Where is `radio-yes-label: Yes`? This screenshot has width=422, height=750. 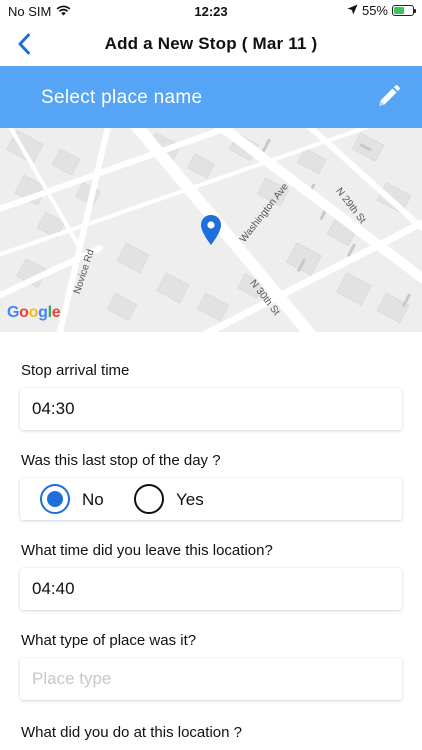
radio-yes-label: Yes is located at coordinates (190, 500).